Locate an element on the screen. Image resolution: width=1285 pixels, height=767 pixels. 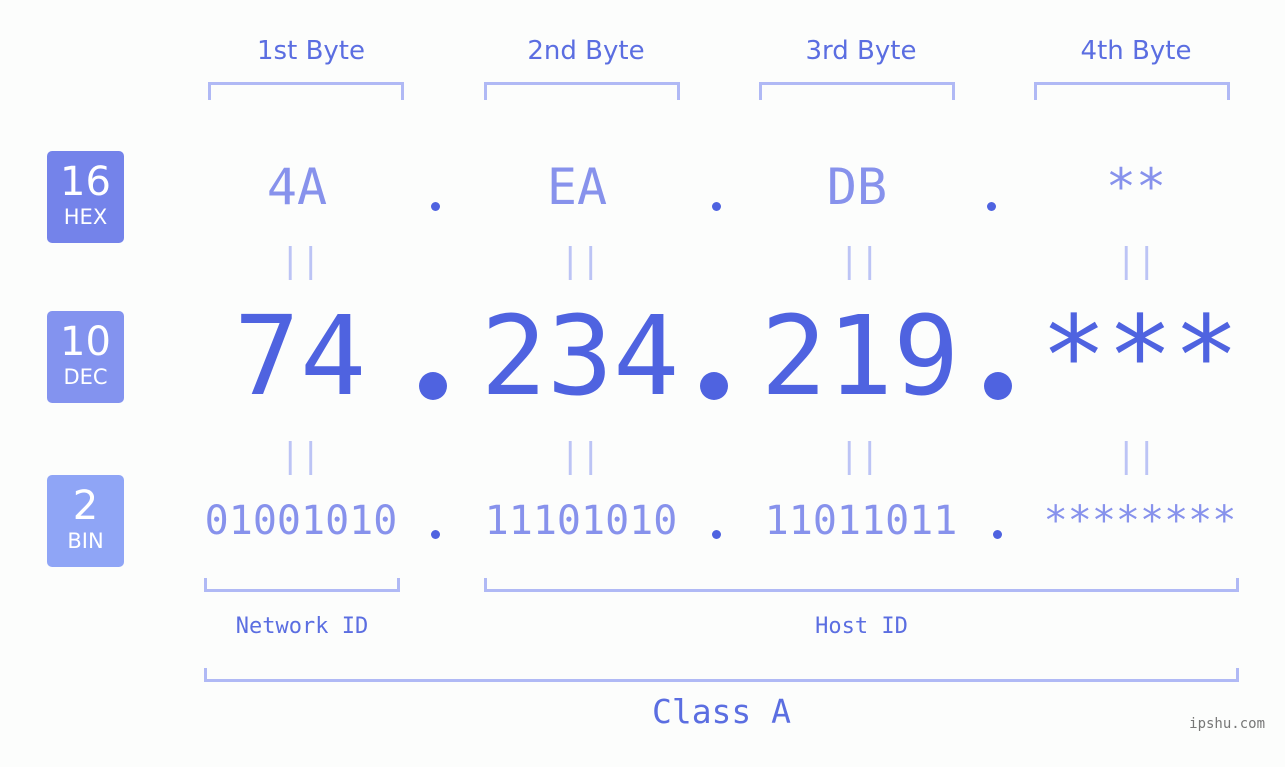
bin-badge: 2 BIN is located at coordinates (85, 521).